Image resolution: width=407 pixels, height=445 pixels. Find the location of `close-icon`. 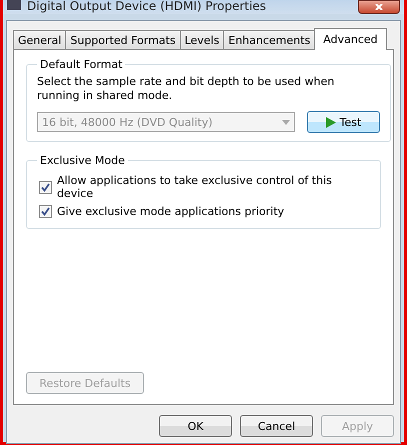

close-icon is located at coordinates (379, 7).